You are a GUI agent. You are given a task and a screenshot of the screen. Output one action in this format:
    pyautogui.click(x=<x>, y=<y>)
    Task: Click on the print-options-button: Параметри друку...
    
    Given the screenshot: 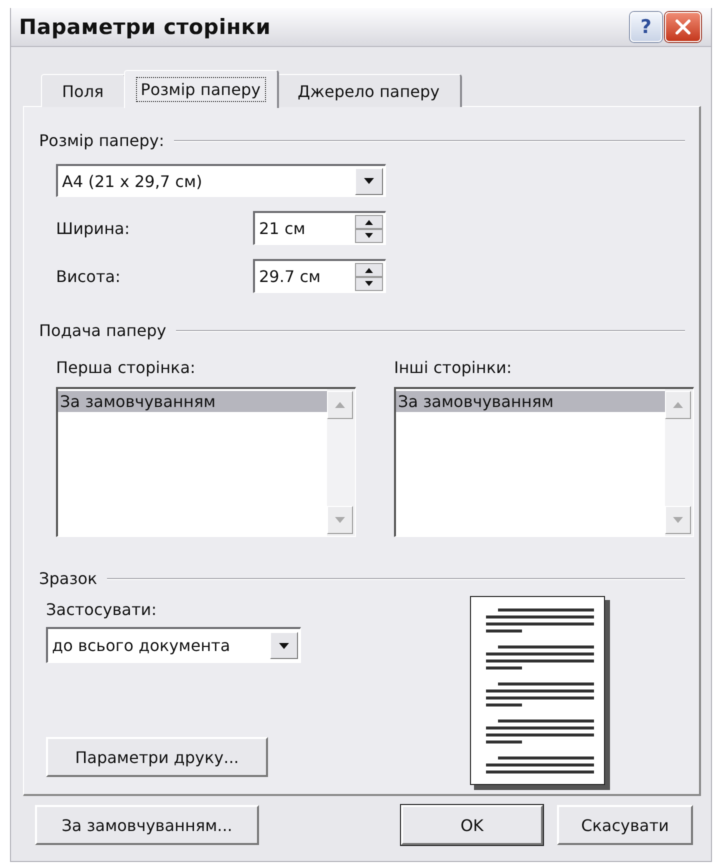 What is the action you would take?
    pyautogui.click(x=157, y=757)
    